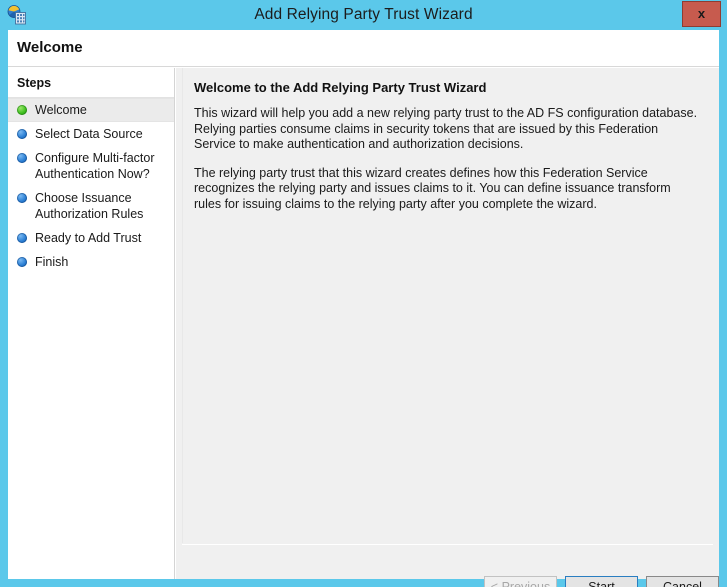 The width and height of the screenshot is (727, 587). I want to click on sidebar-step-label: Select Data Source, so click(89, 134).